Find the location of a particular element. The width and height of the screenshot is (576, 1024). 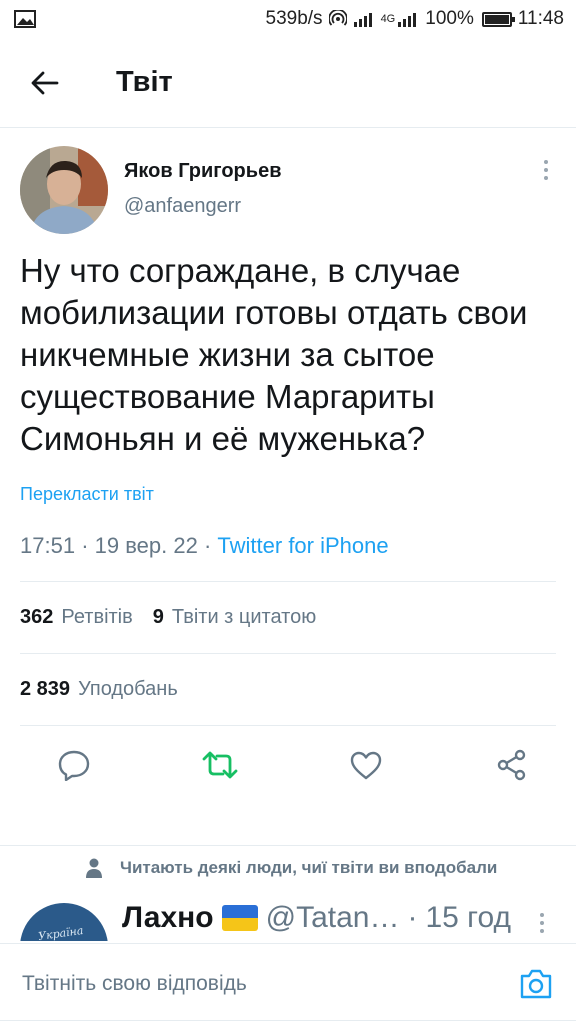

image-notification-icon is located at coordinates (25, 19).